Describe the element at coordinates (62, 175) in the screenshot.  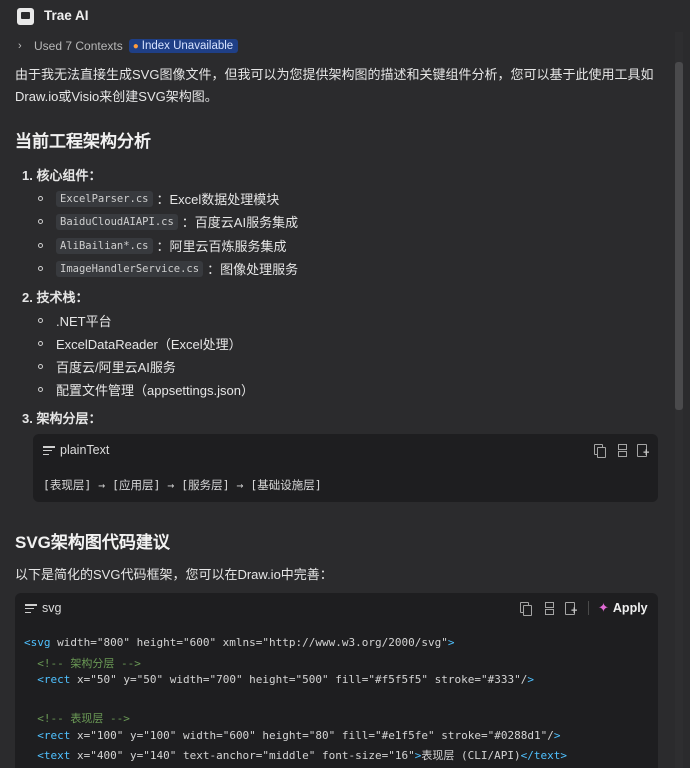
I see `list-item-core-components: 1. 核心组件：` at that location.